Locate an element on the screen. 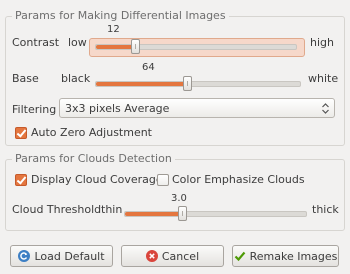  contrast-label: Contrast is located at coordinates (36, 42).